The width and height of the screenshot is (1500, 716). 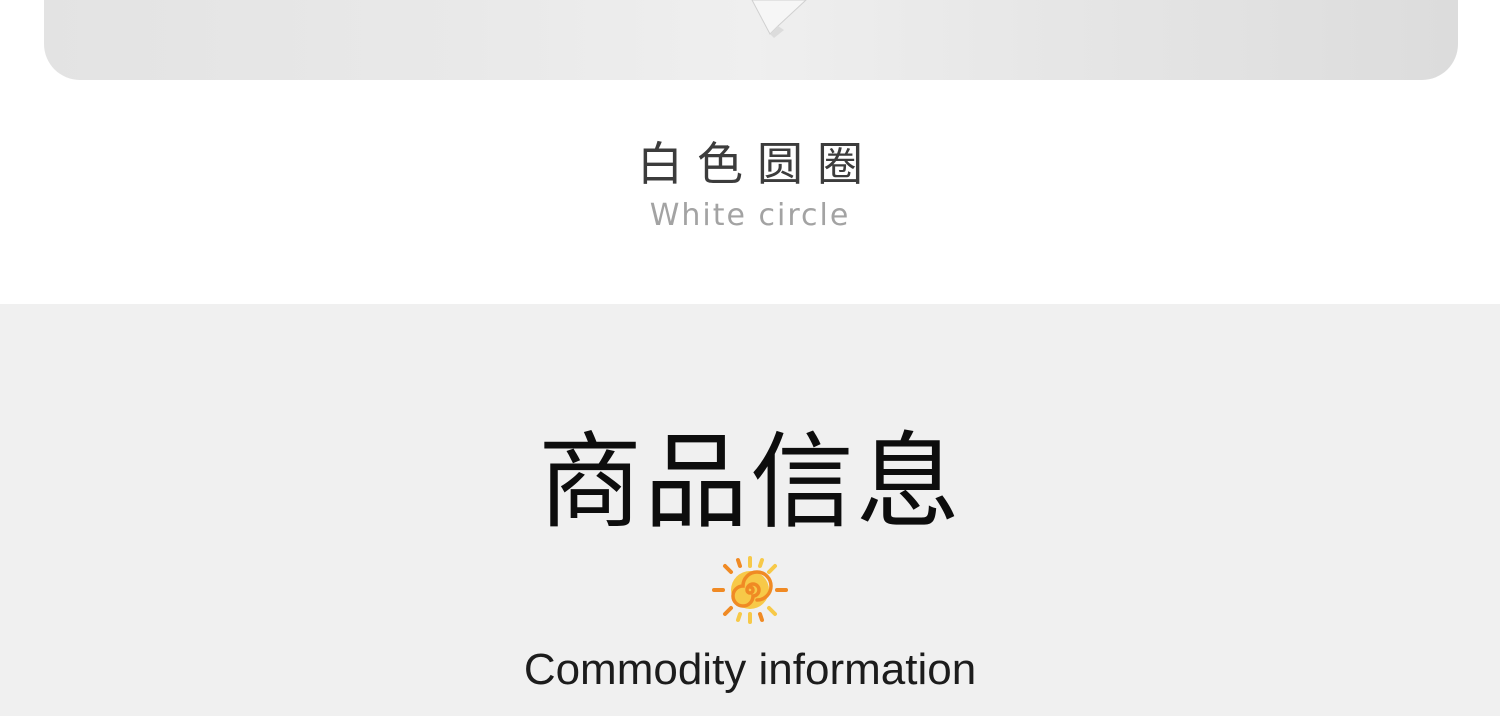 I want to click on section-subtitle: Commodity information, so click(x=750, y=669).